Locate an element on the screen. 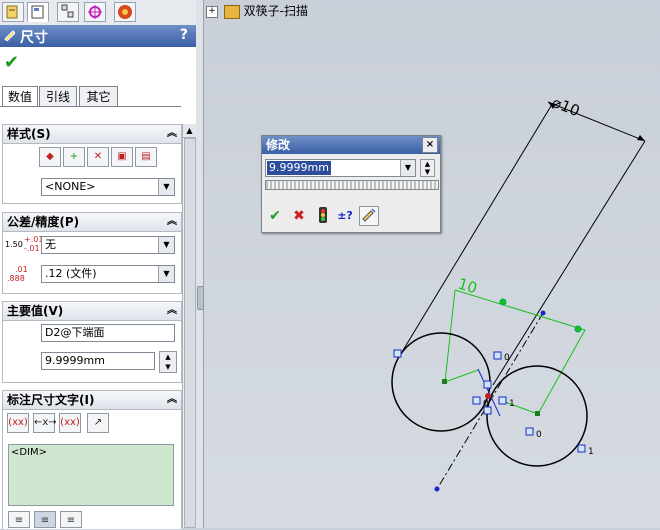  green-leader is located at coordinates (461, 376).